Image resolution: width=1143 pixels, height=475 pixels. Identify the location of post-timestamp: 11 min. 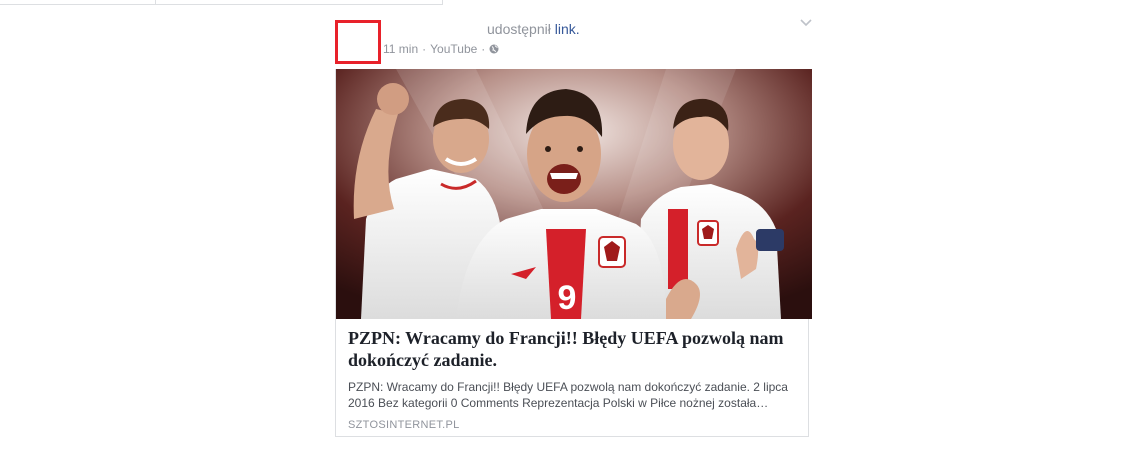
(400, 49).